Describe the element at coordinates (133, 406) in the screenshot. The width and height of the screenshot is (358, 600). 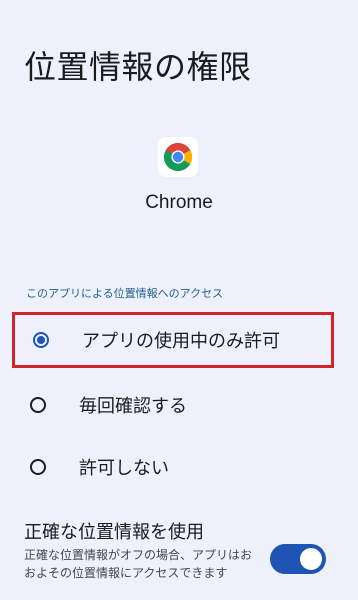
I see `option-label: 毎回確認する` at that location.